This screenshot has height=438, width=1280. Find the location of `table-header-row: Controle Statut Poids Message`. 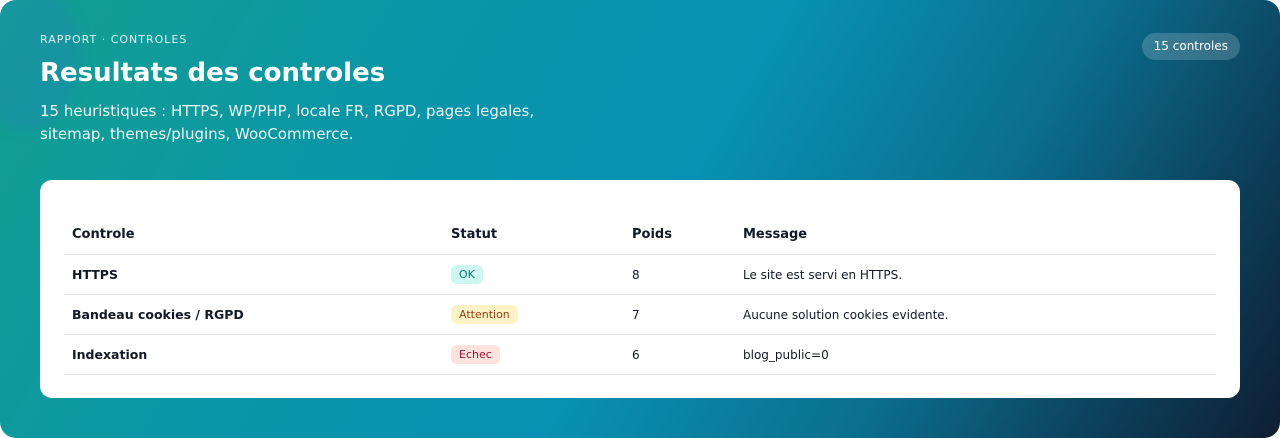

table-header-row: Controle Statut Poids Message is located at coordinates (640, 234).